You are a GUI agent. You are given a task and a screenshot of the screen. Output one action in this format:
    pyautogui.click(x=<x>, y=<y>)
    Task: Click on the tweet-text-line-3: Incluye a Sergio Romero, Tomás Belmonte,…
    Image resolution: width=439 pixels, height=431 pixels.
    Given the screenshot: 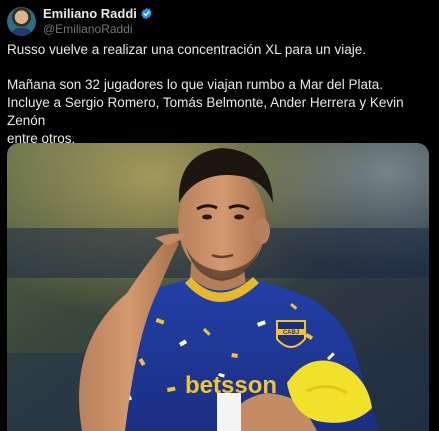 What is the action you would take?
    pyautogui.click(x=205, y=111)
    